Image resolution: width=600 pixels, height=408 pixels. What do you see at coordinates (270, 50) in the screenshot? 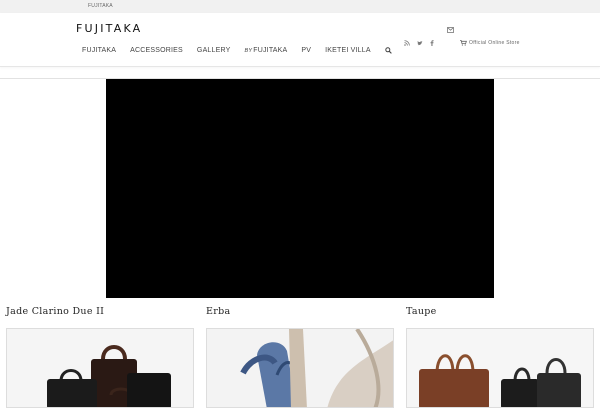
I see `nav-item-label: FUJITAKA` at bounding box center [270, 50].